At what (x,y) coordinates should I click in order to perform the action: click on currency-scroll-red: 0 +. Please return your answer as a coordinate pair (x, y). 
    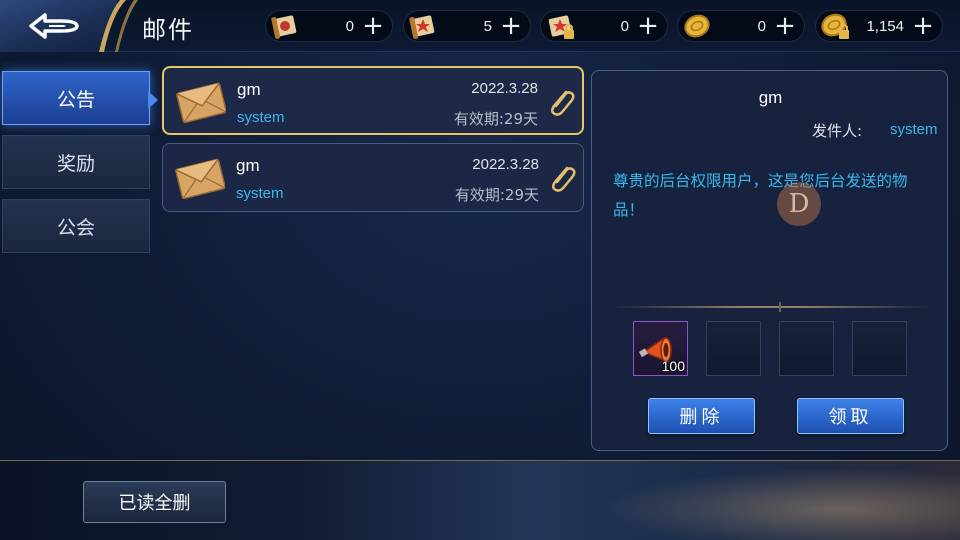
    Looking at the image, I should click on (329, 26).